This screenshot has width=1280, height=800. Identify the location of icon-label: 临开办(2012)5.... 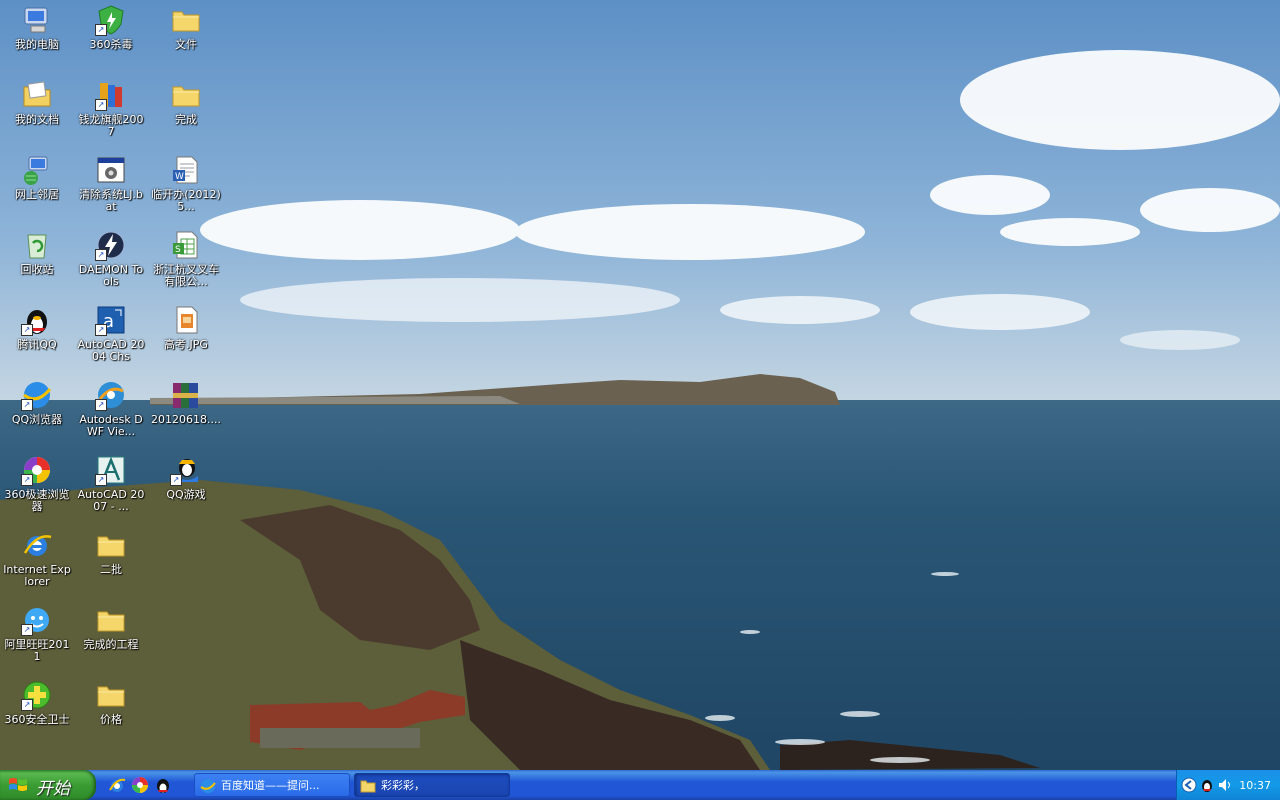
(186, 200).